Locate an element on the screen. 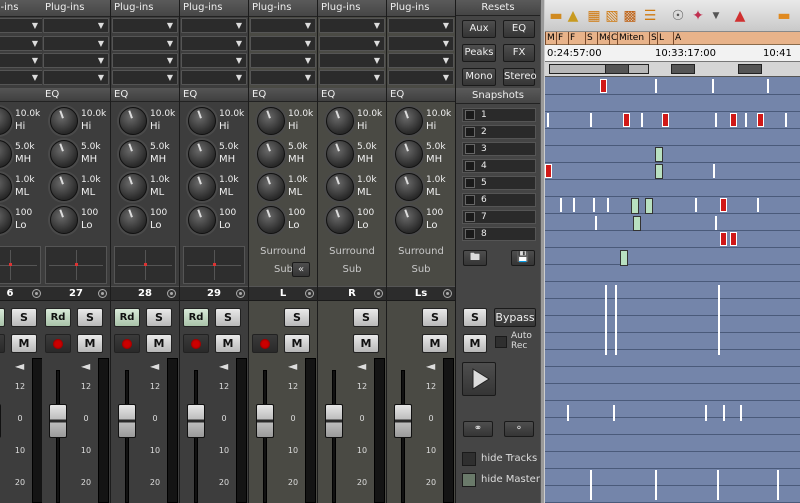  marker: F is located at coordinates (562, 38).